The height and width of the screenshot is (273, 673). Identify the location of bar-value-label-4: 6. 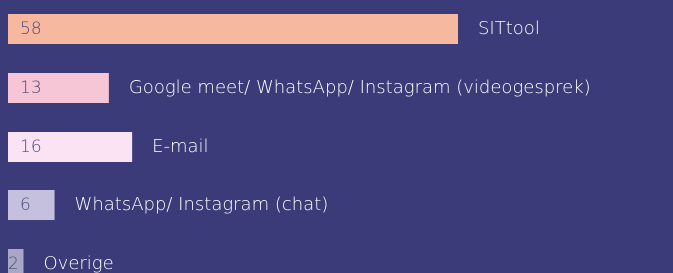
(25, 205).